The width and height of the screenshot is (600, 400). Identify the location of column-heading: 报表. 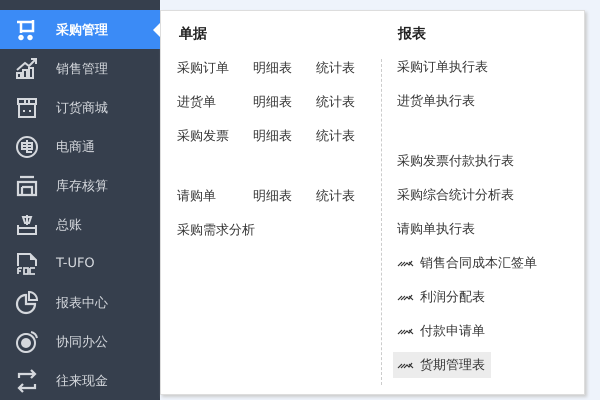
(412, 34).